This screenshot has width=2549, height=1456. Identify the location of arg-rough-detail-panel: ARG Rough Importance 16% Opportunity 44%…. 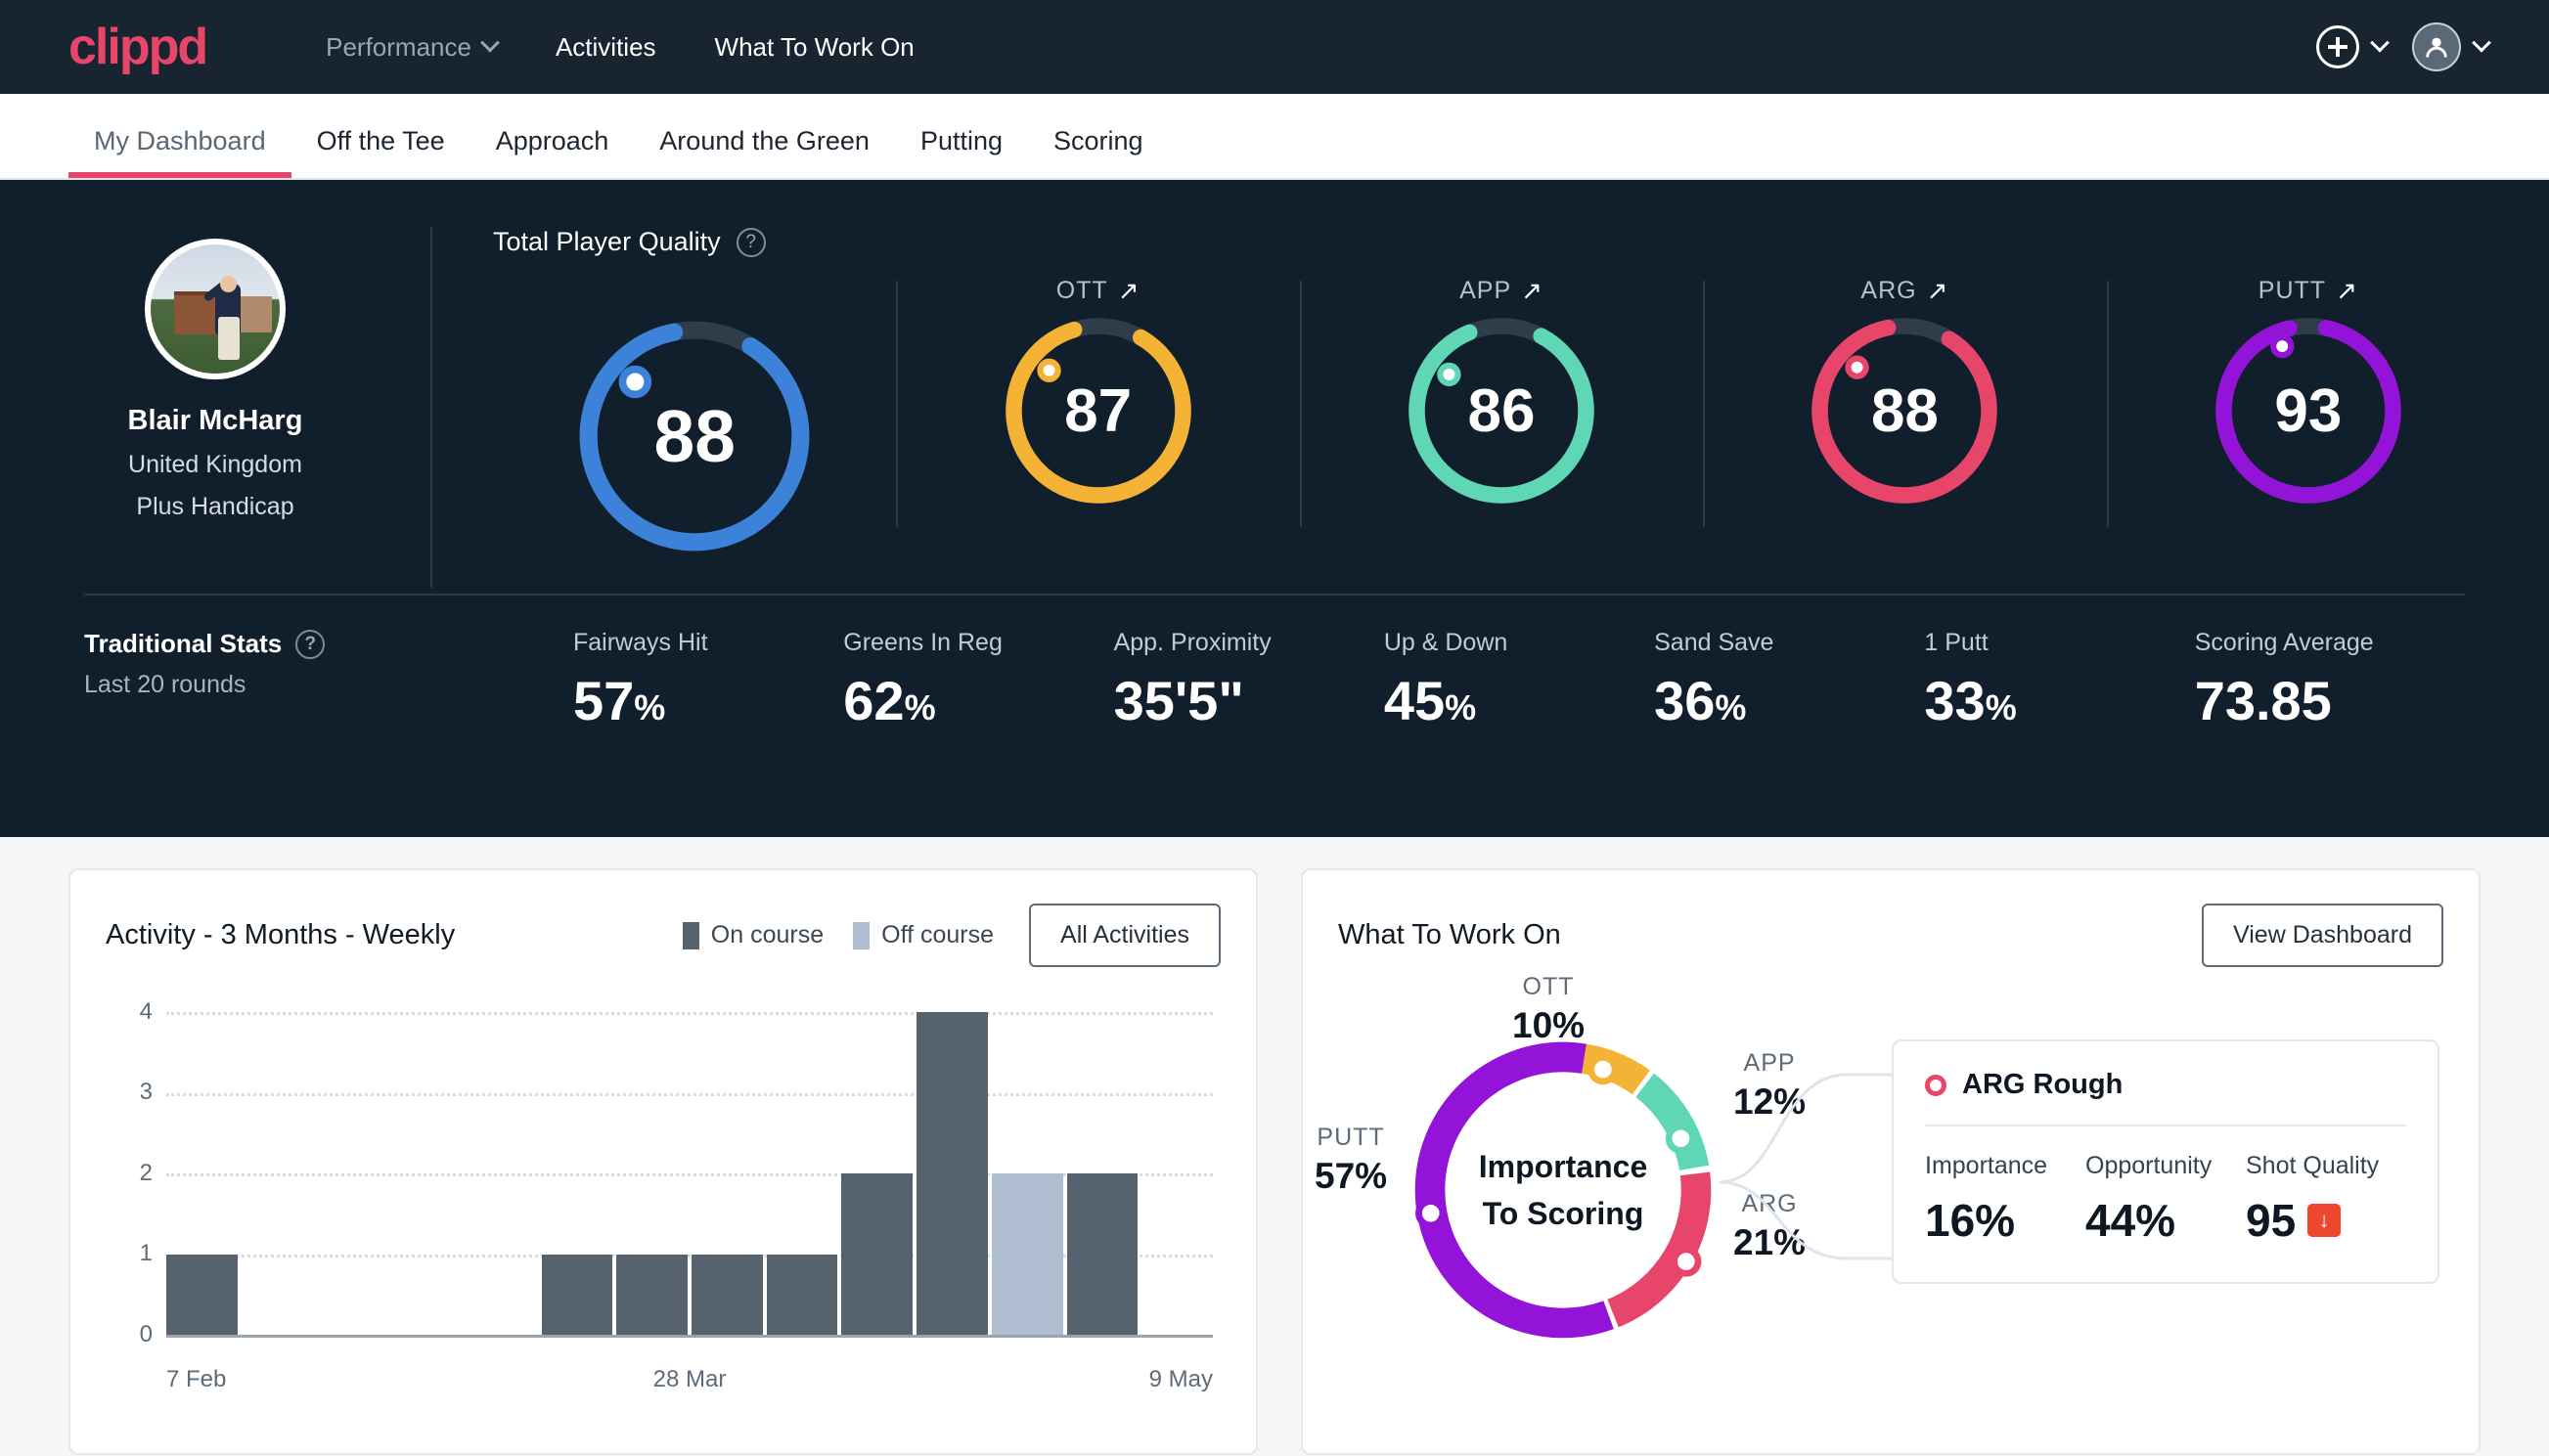
(2166, 1161).